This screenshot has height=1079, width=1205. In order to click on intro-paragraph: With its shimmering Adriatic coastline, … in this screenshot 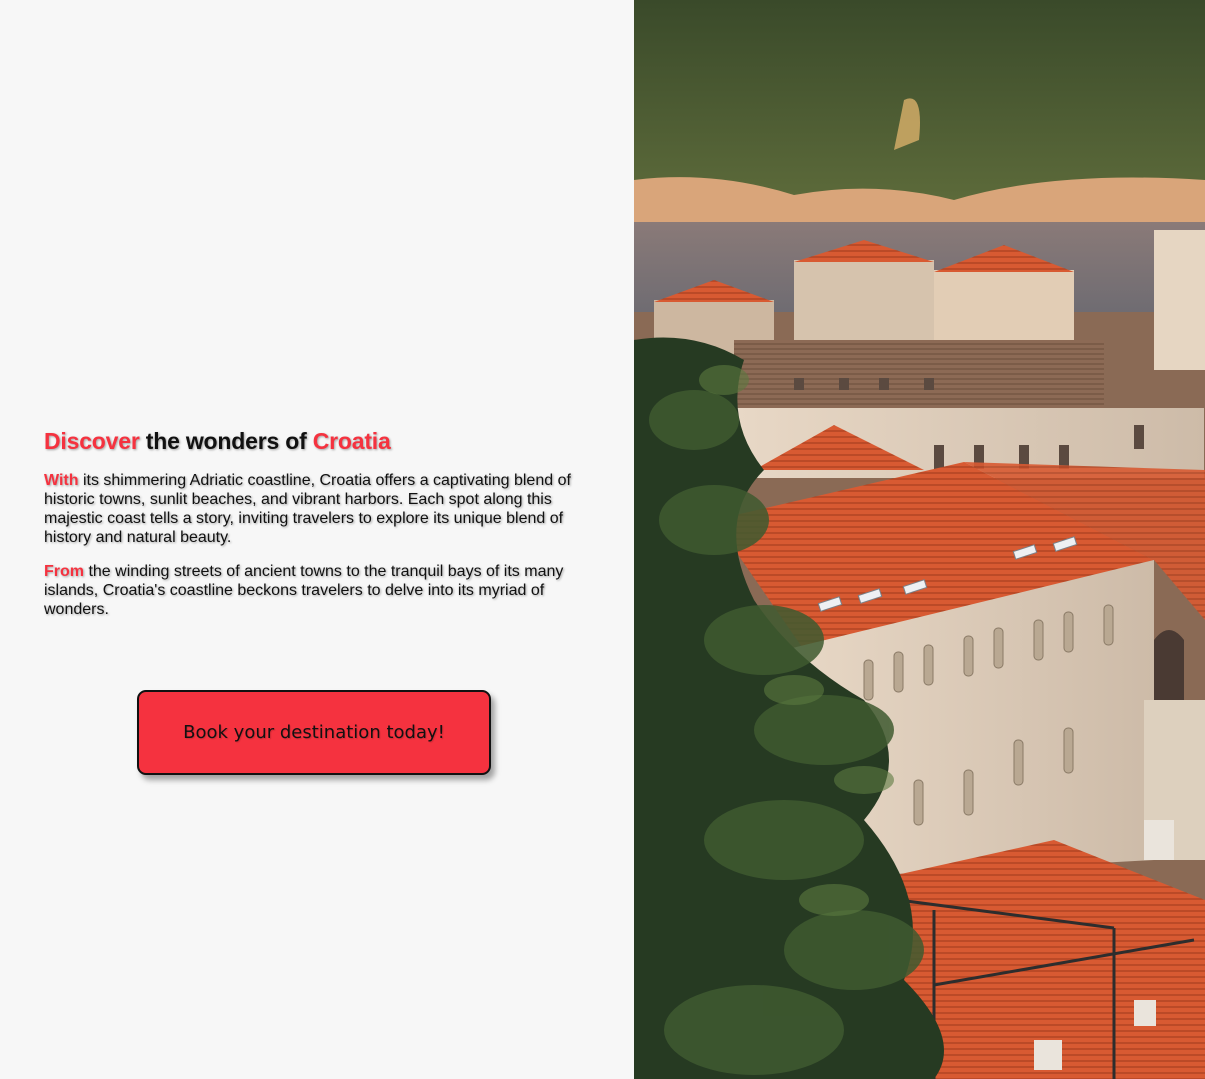, I will do `click(319, 509)`.